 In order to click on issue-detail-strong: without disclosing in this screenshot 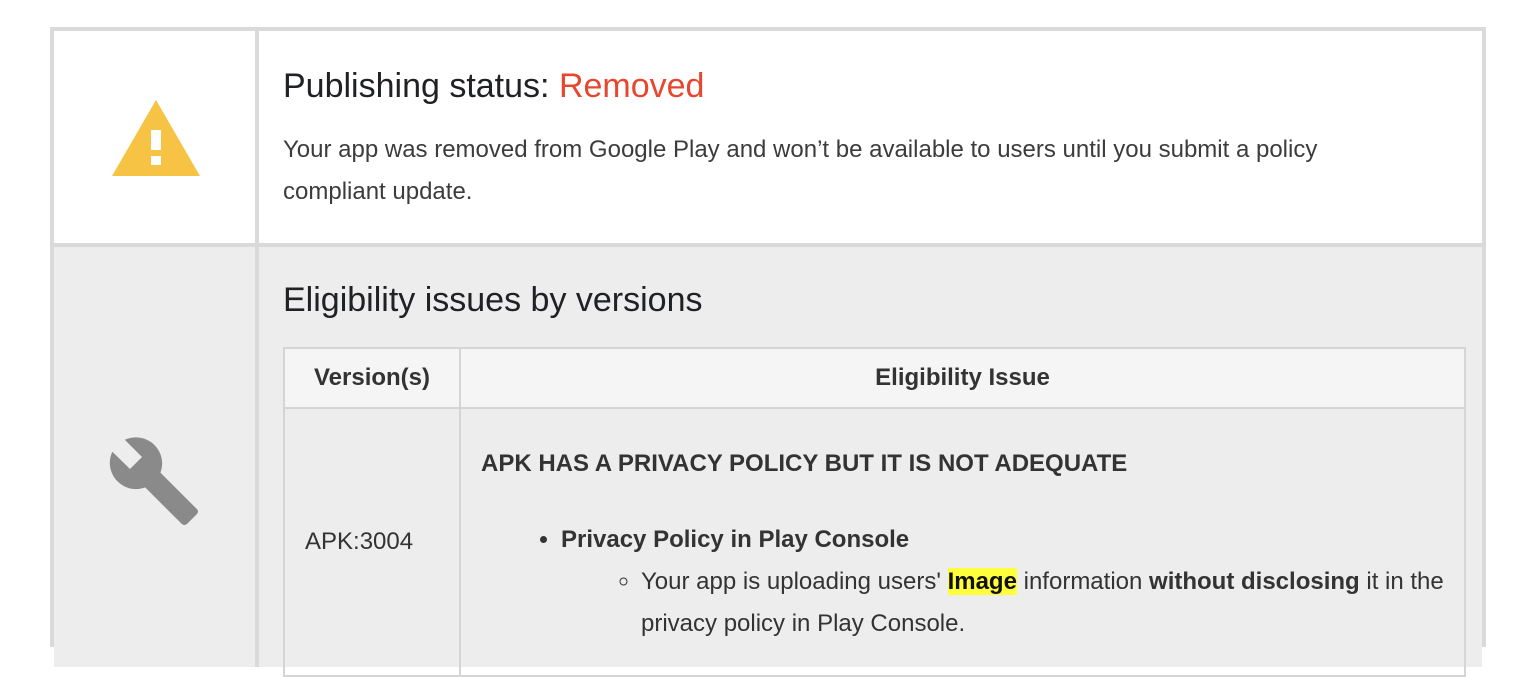, I will do `click(1254, 581)`.